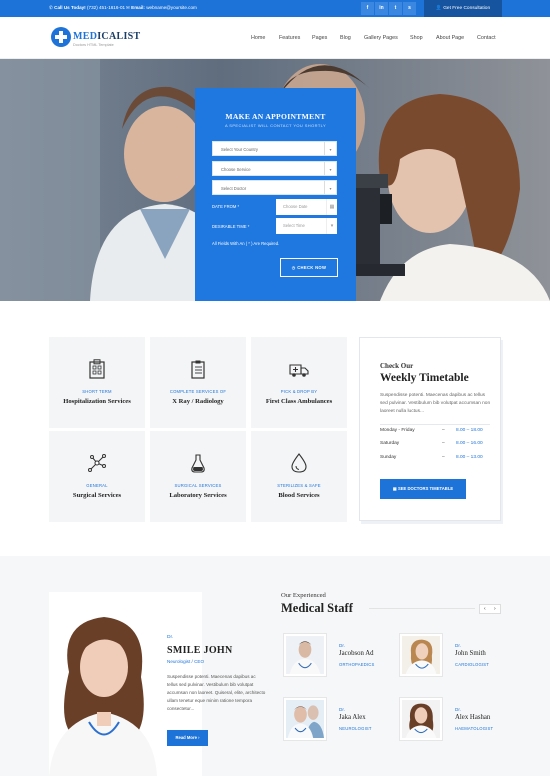  What do you see at coordinates (171, 7) in the screenshot?
I see `email-address: webname@yoursite.com` at bounding box center [171, 7].